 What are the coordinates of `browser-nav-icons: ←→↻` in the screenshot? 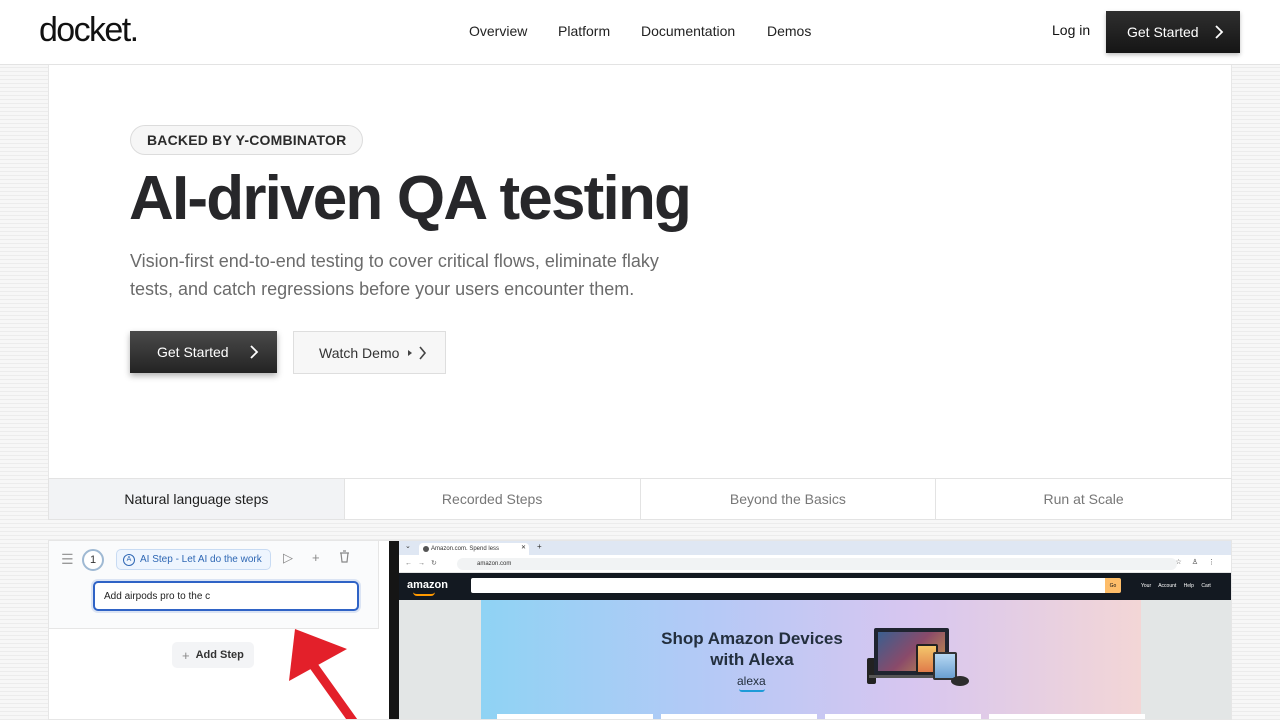 It's located at (424, 563).